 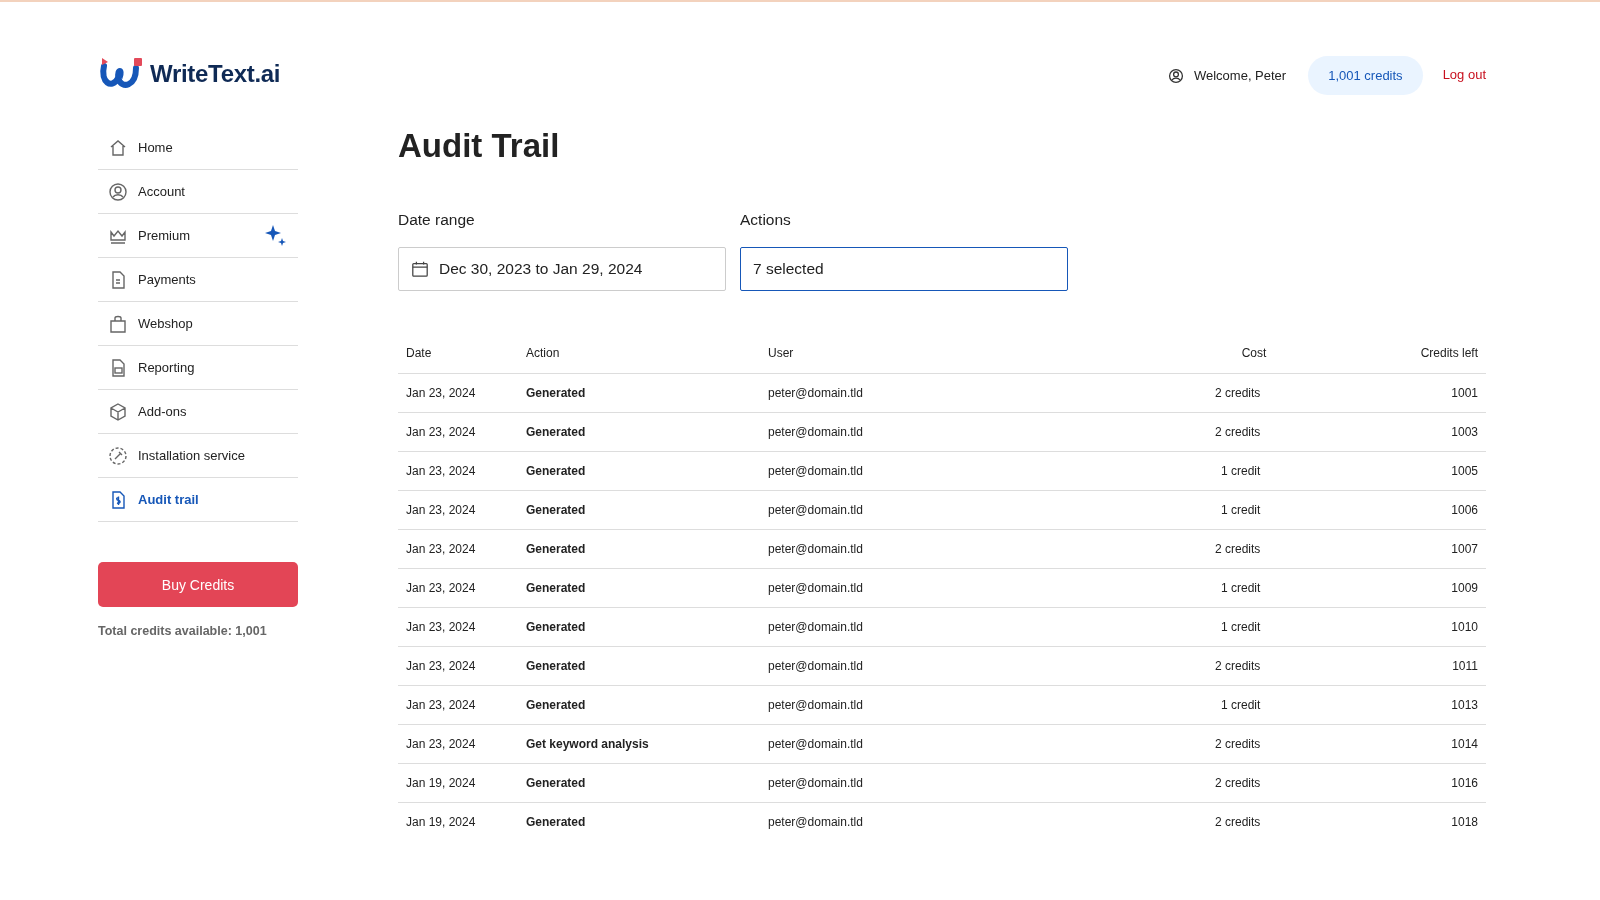 What do you see at coordinates (458, 353) in the screenshot?
I see `column-header: Date` at bounding box center [458, 353].